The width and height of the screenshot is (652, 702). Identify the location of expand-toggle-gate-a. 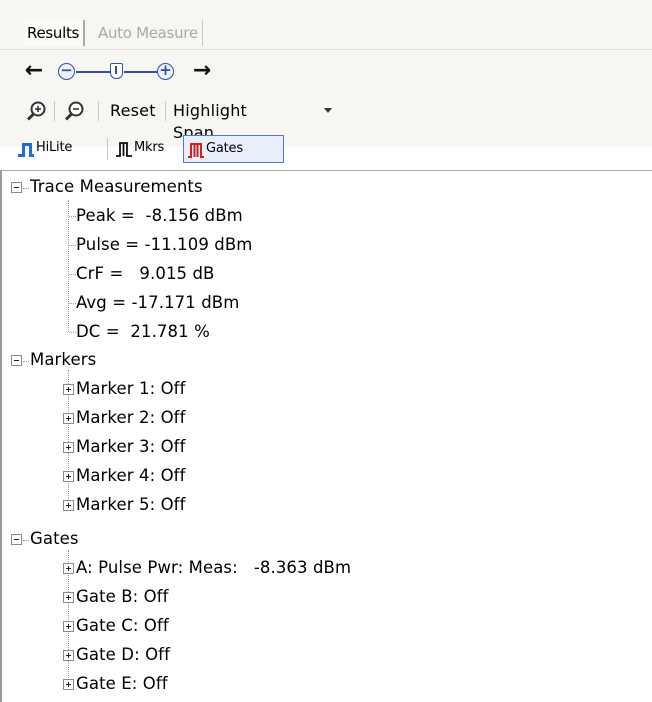
(68, 568).